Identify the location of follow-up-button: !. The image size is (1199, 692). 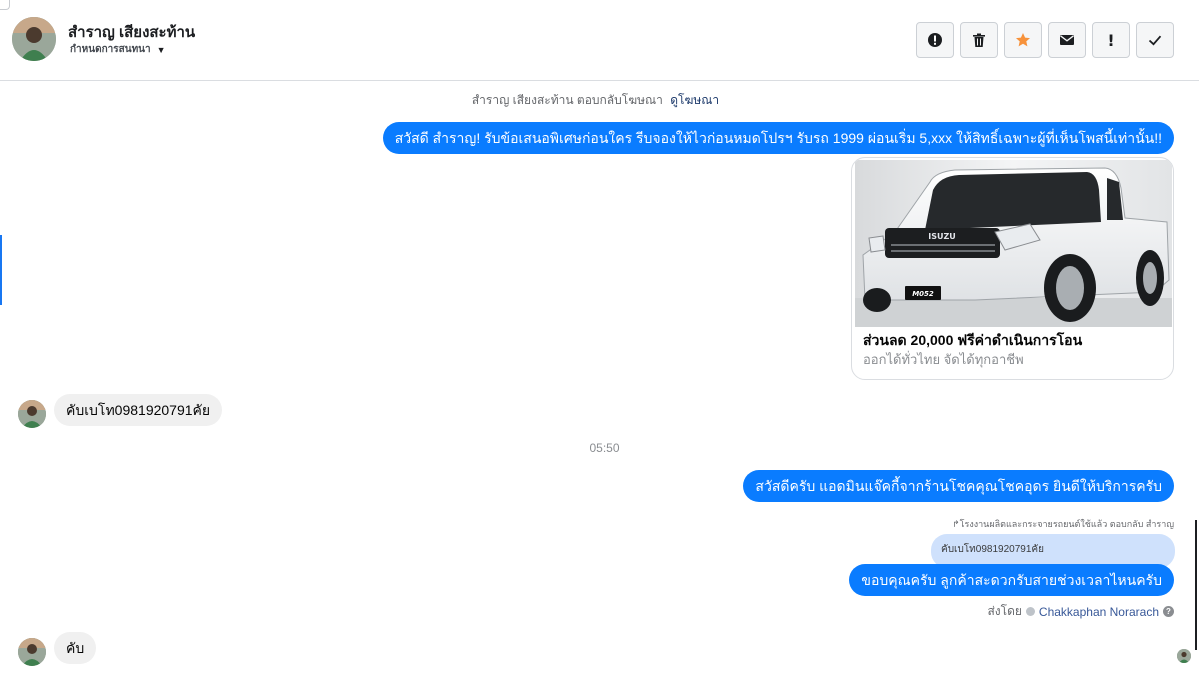
(1111, 40).